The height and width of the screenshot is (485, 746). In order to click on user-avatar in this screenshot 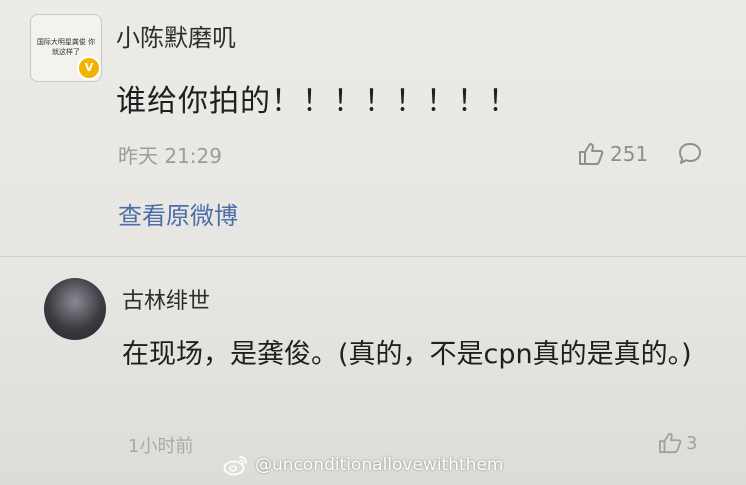, I will do `click(75, 309)`.